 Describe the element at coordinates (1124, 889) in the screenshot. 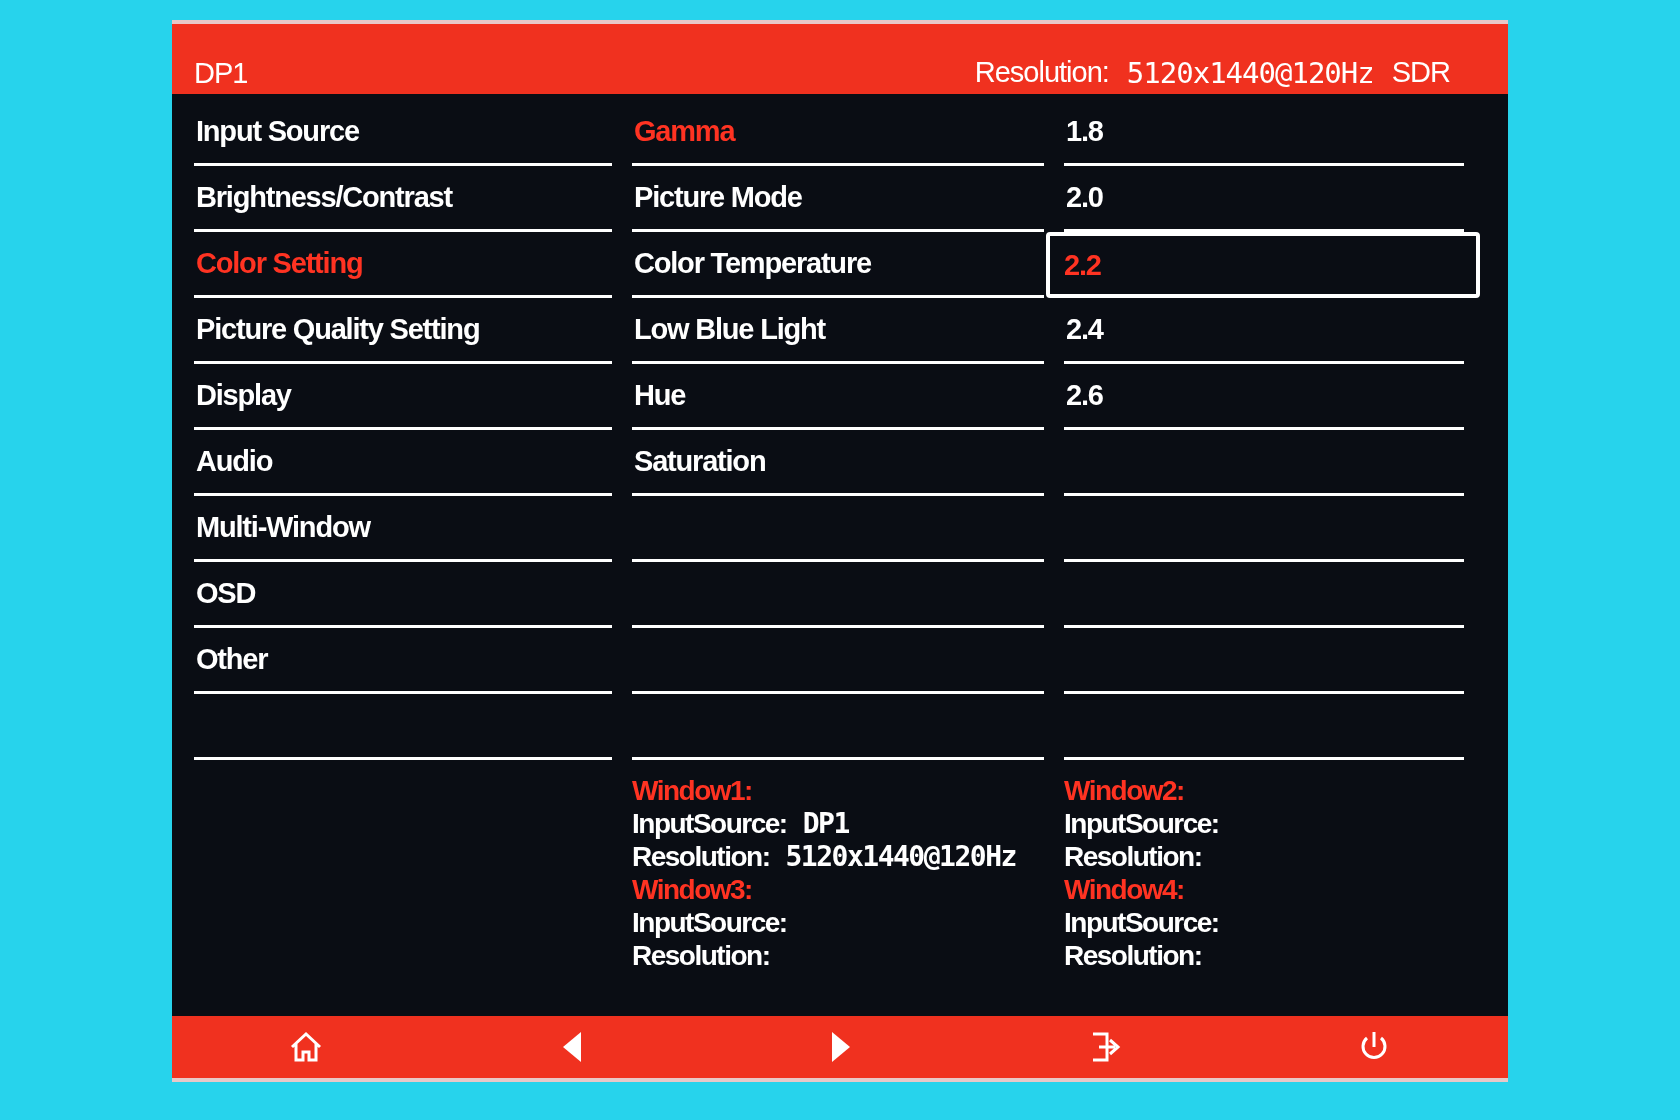

I see `window-title: Window4:` at that location.